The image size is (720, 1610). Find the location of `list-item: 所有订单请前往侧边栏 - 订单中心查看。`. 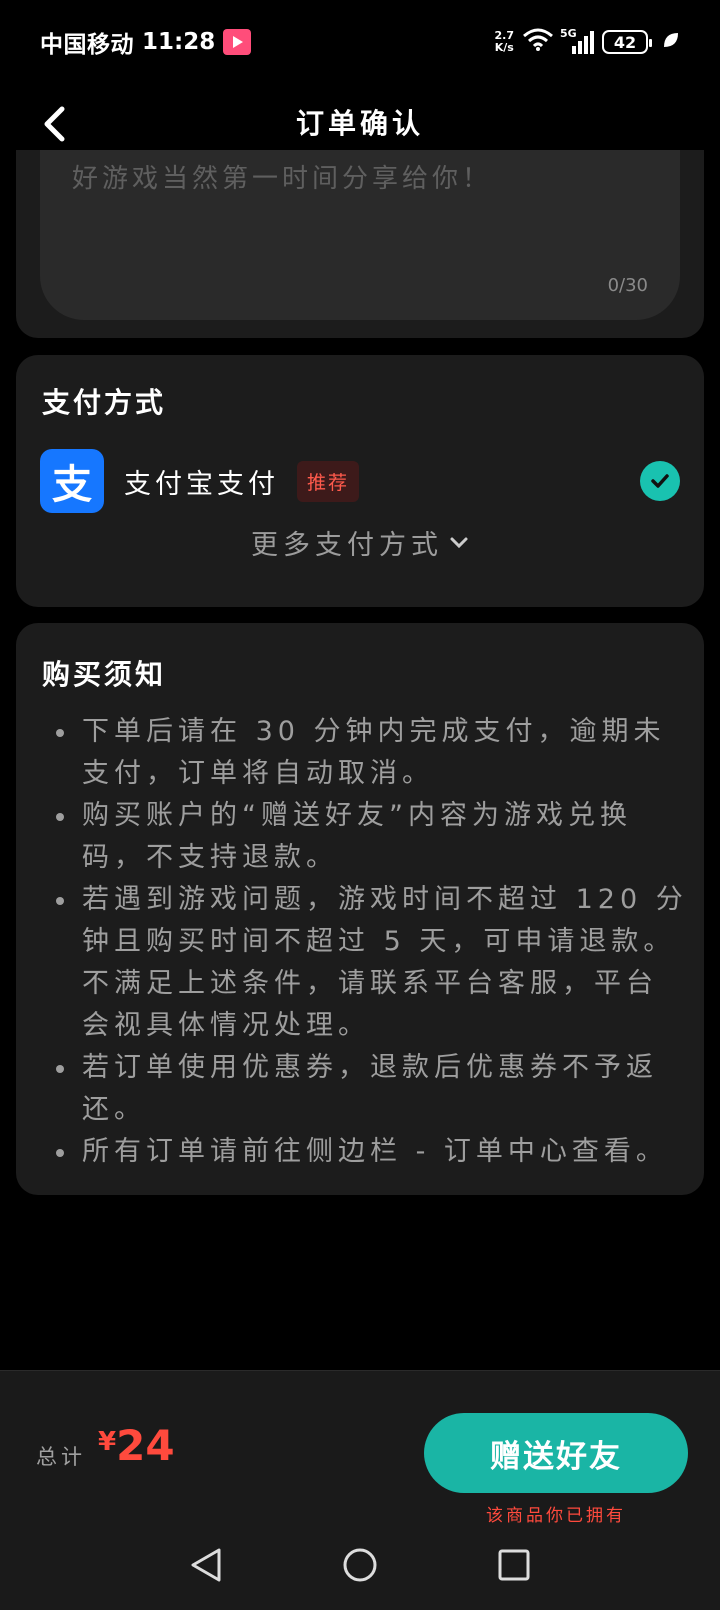

list-item: 所有订单请前往侧边栏 - 订单中心查看。 is located at coordinates (363, 1152).